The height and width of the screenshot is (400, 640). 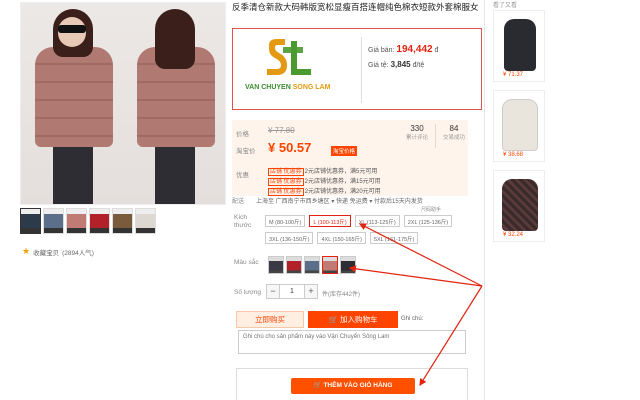 I want to click on vcsl-logo-text: VAN CHUYEN SONG LAM, so click(x=288, y=87).